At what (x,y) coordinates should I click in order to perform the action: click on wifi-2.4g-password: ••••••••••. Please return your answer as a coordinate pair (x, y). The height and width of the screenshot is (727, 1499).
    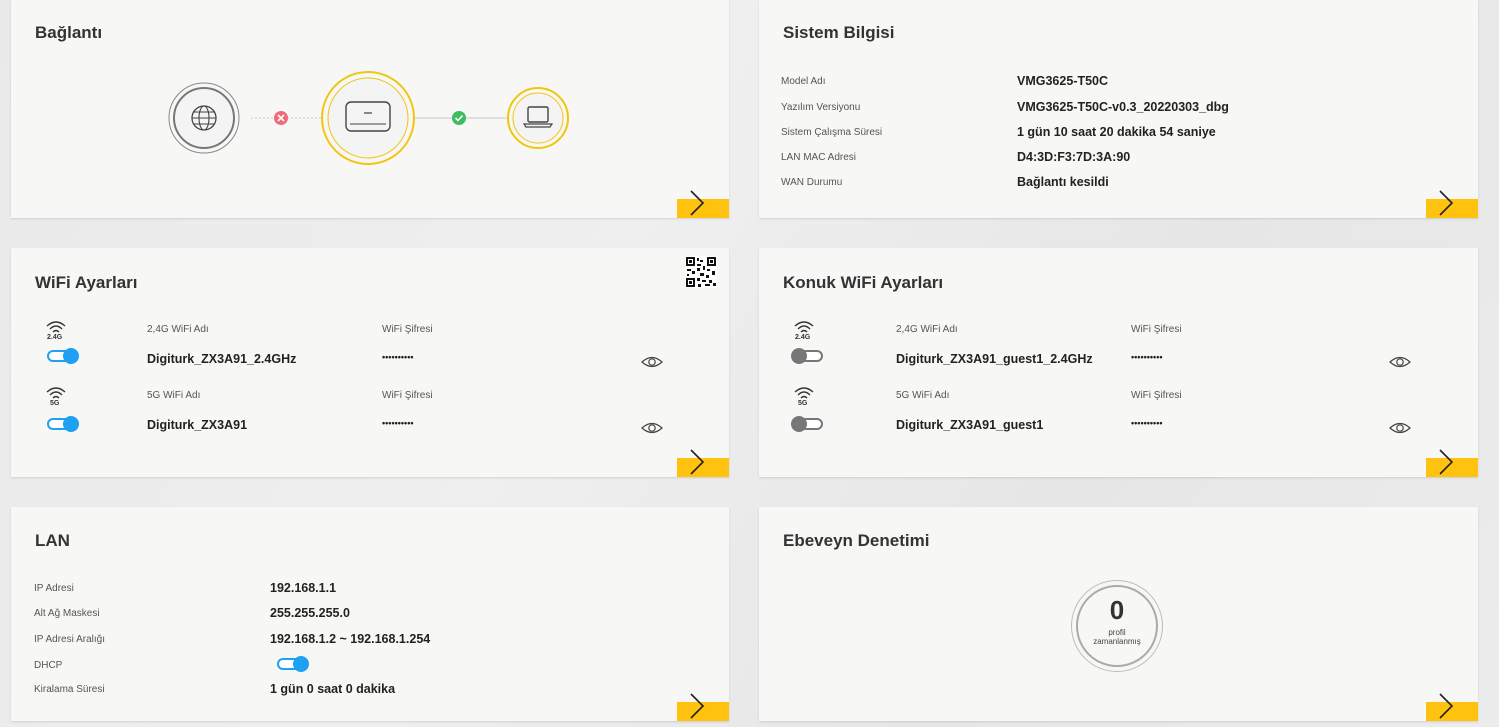
    Looking at the image, I should click on (398, 357).